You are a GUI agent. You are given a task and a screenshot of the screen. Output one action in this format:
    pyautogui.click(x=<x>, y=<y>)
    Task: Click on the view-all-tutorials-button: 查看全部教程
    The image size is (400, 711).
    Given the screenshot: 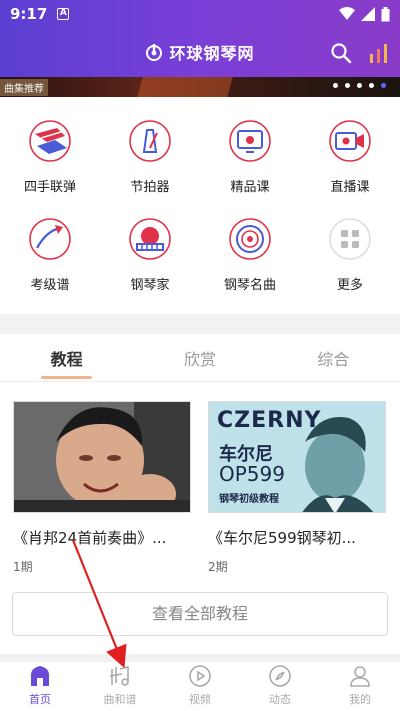 What is the action you would take?
    pyautogui.click(x=200, y=614)
    